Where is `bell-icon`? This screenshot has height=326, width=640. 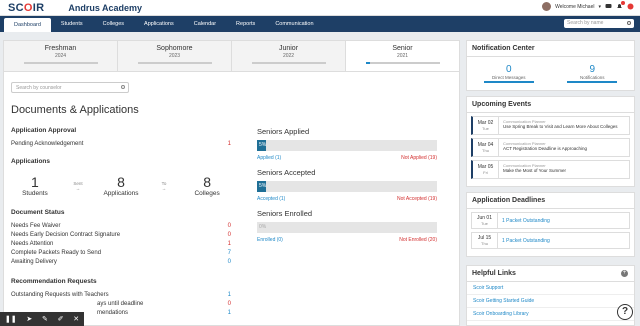 bell-icon is located at coordinates (620, 5).